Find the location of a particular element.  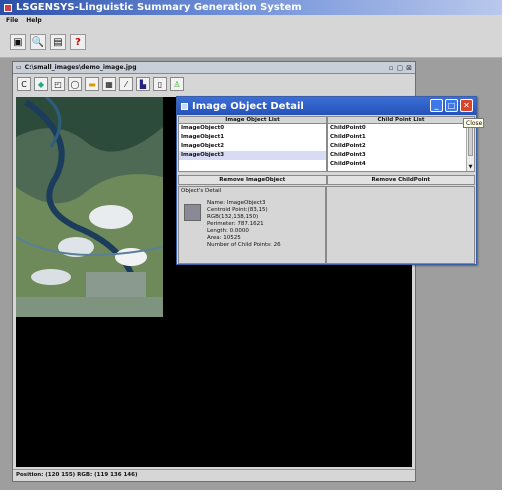

polygon-icon: ◯ is located at coordinates (75, 84).